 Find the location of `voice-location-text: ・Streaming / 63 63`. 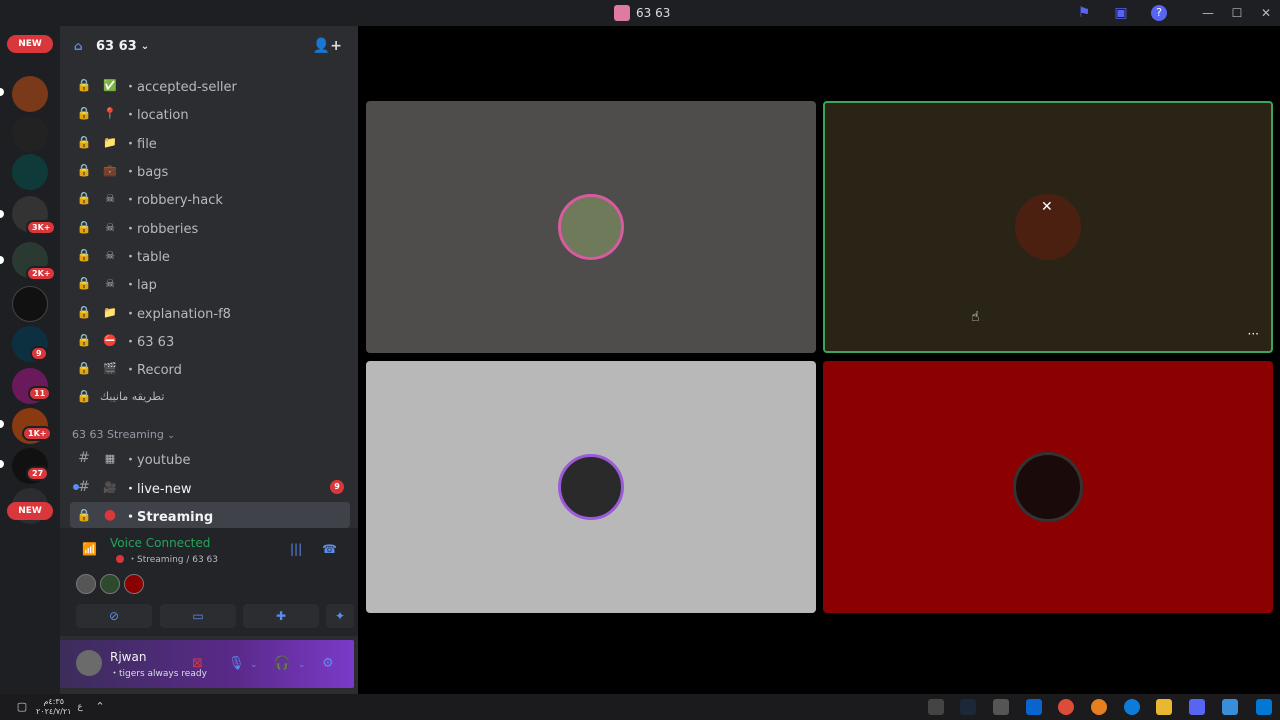

voice-location-text: ・Streaming / 63 63 is located at coordinates (173, 560).